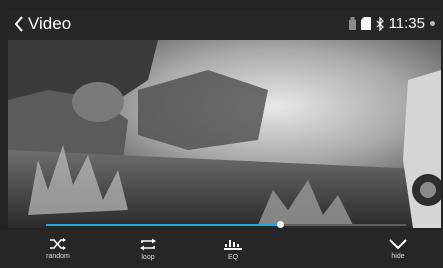  What do you see at coordinates (224, 25) in the screenshot?
I see `top-bar: Video 11:35` at bounding box center [224, 25].